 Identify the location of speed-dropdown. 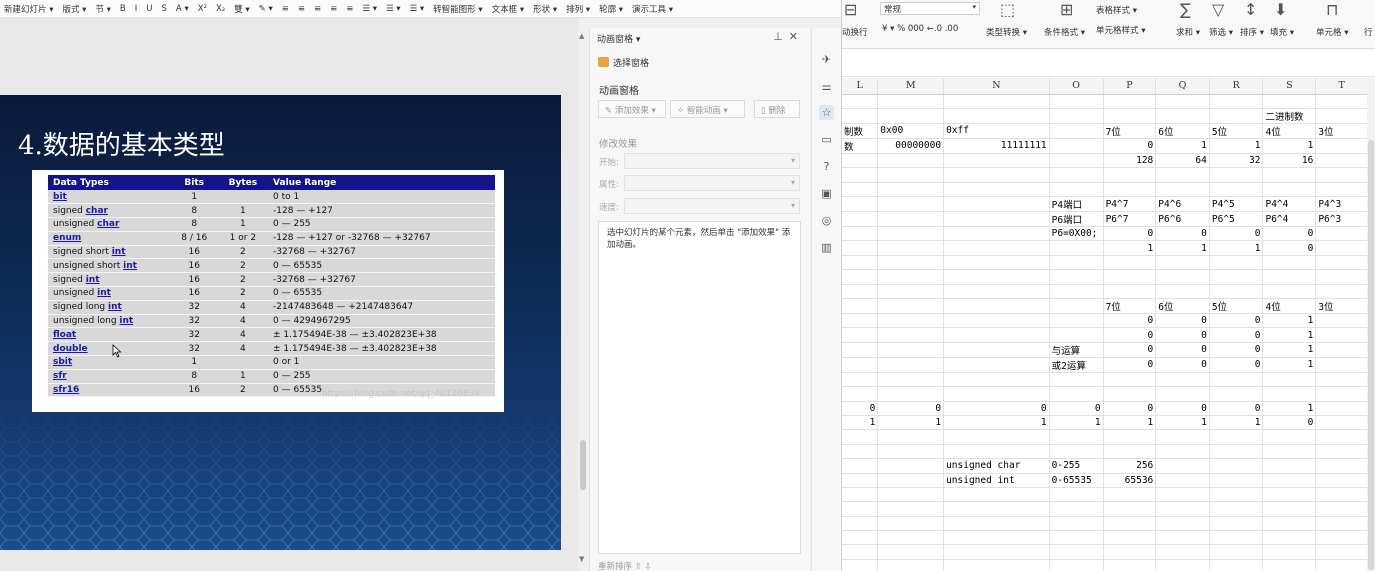
(712, 206).